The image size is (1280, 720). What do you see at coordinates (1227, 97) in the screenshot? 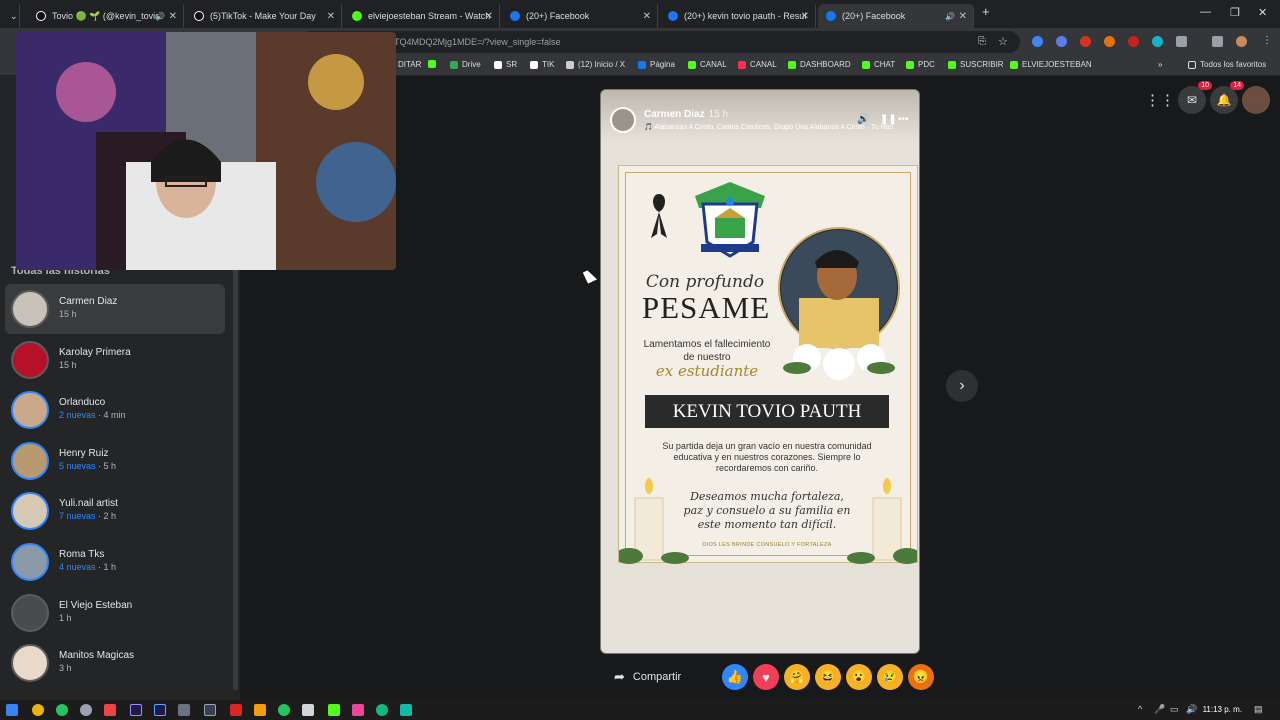
I see `notifications-button: 🔔 14` at bounding box center [1227, 97].